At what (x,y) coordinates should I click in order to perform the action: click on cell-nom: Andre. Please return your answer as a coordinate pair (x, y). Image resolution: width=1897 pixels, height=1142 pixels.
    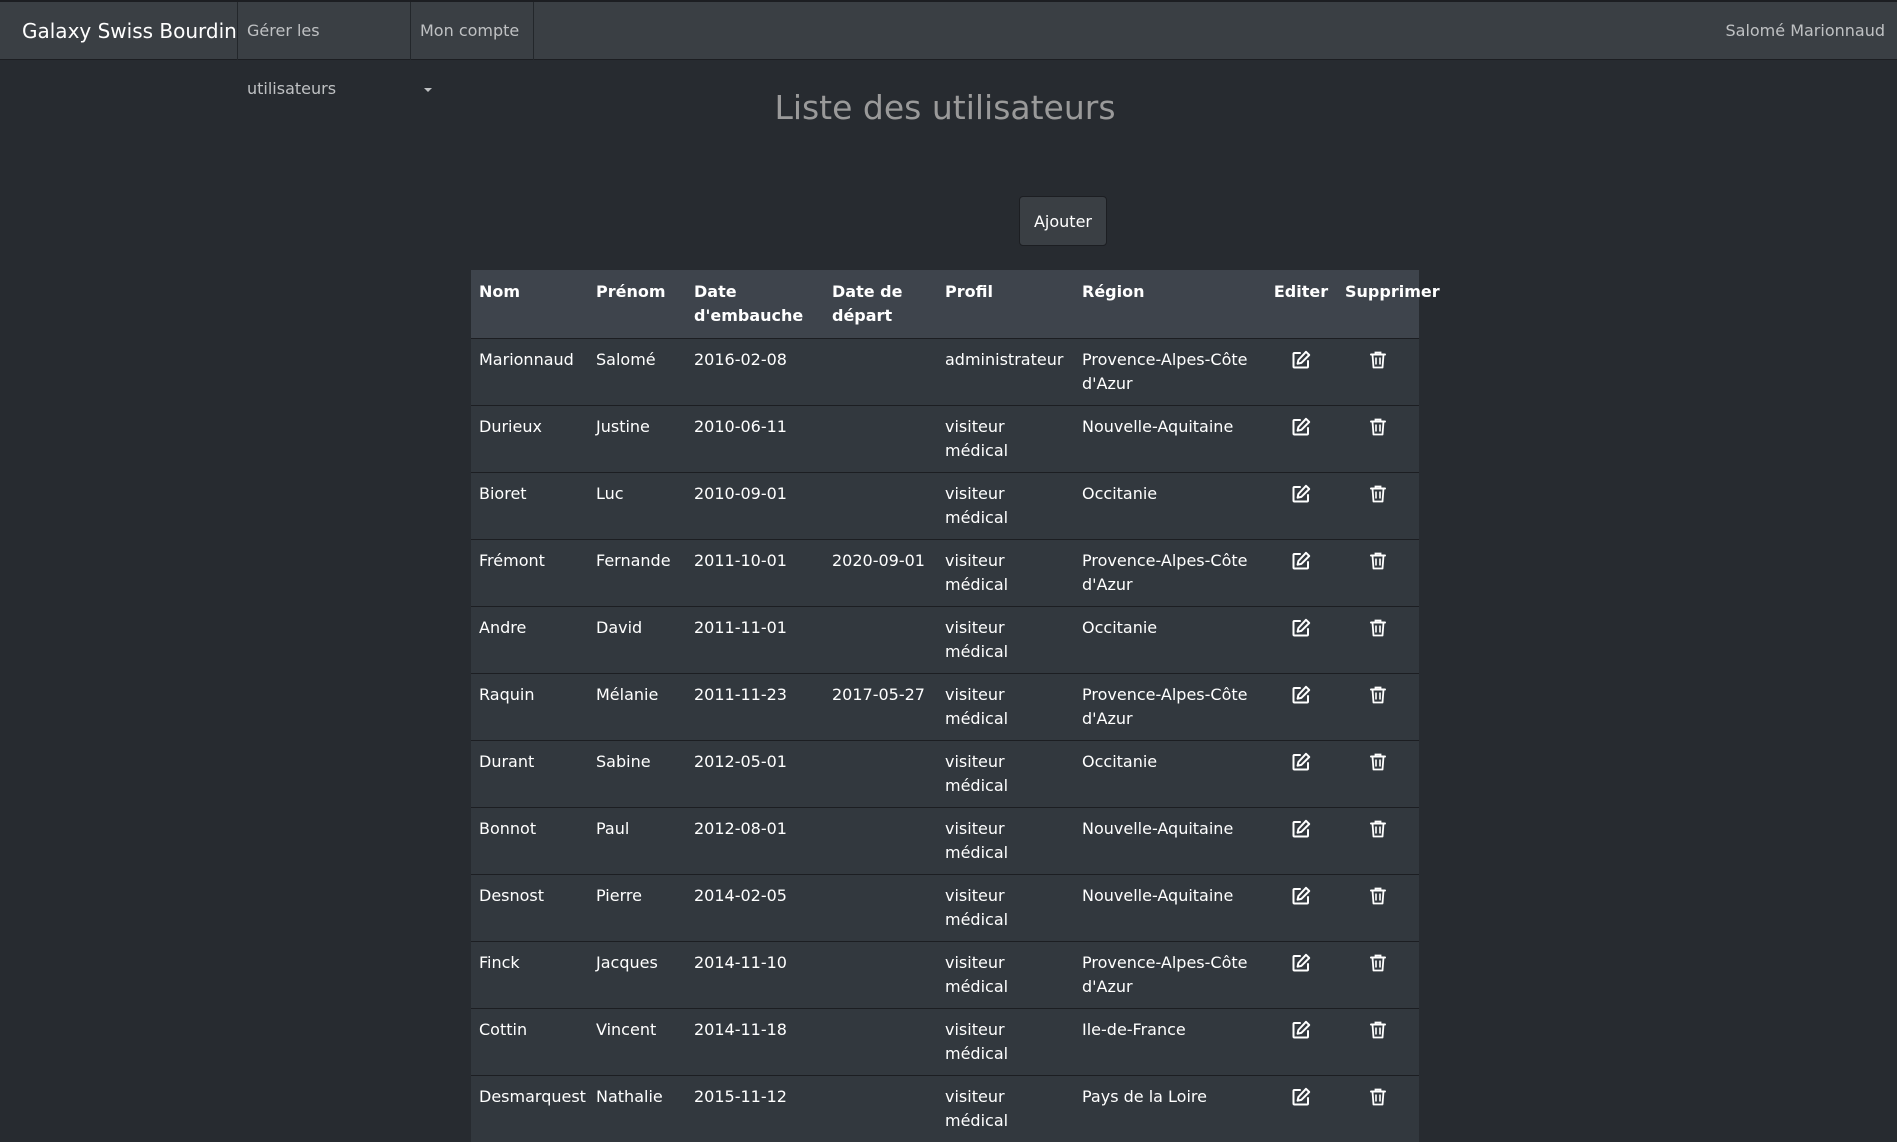
    Looking at the image, I should click on (529, 640).